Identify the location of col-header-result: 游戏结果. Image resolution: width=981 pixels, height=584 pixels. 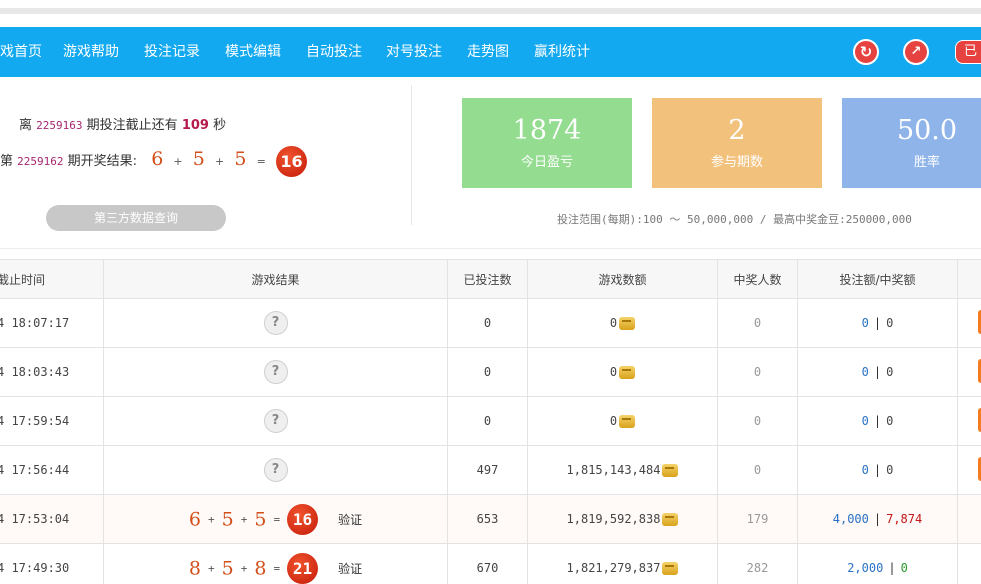
(275, 279).